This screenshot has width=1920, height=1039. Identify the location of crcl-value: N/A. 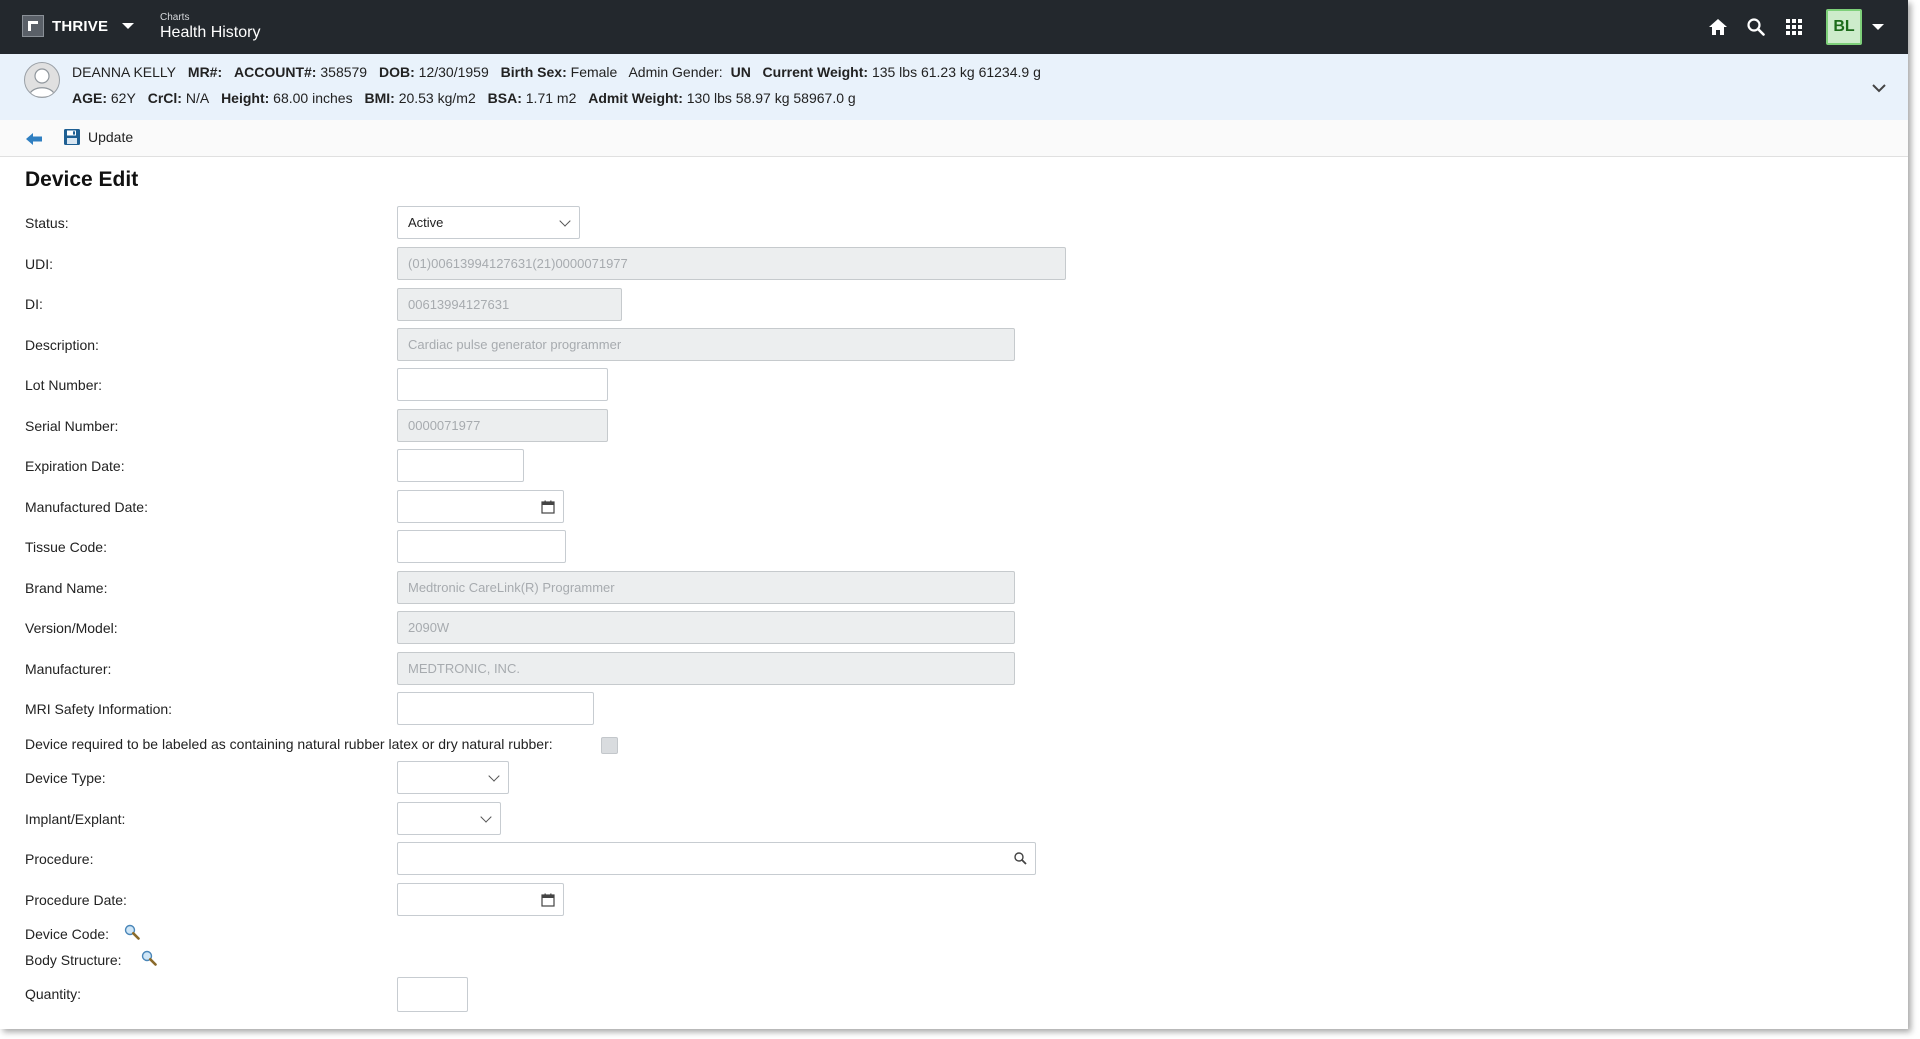
(197, 98).